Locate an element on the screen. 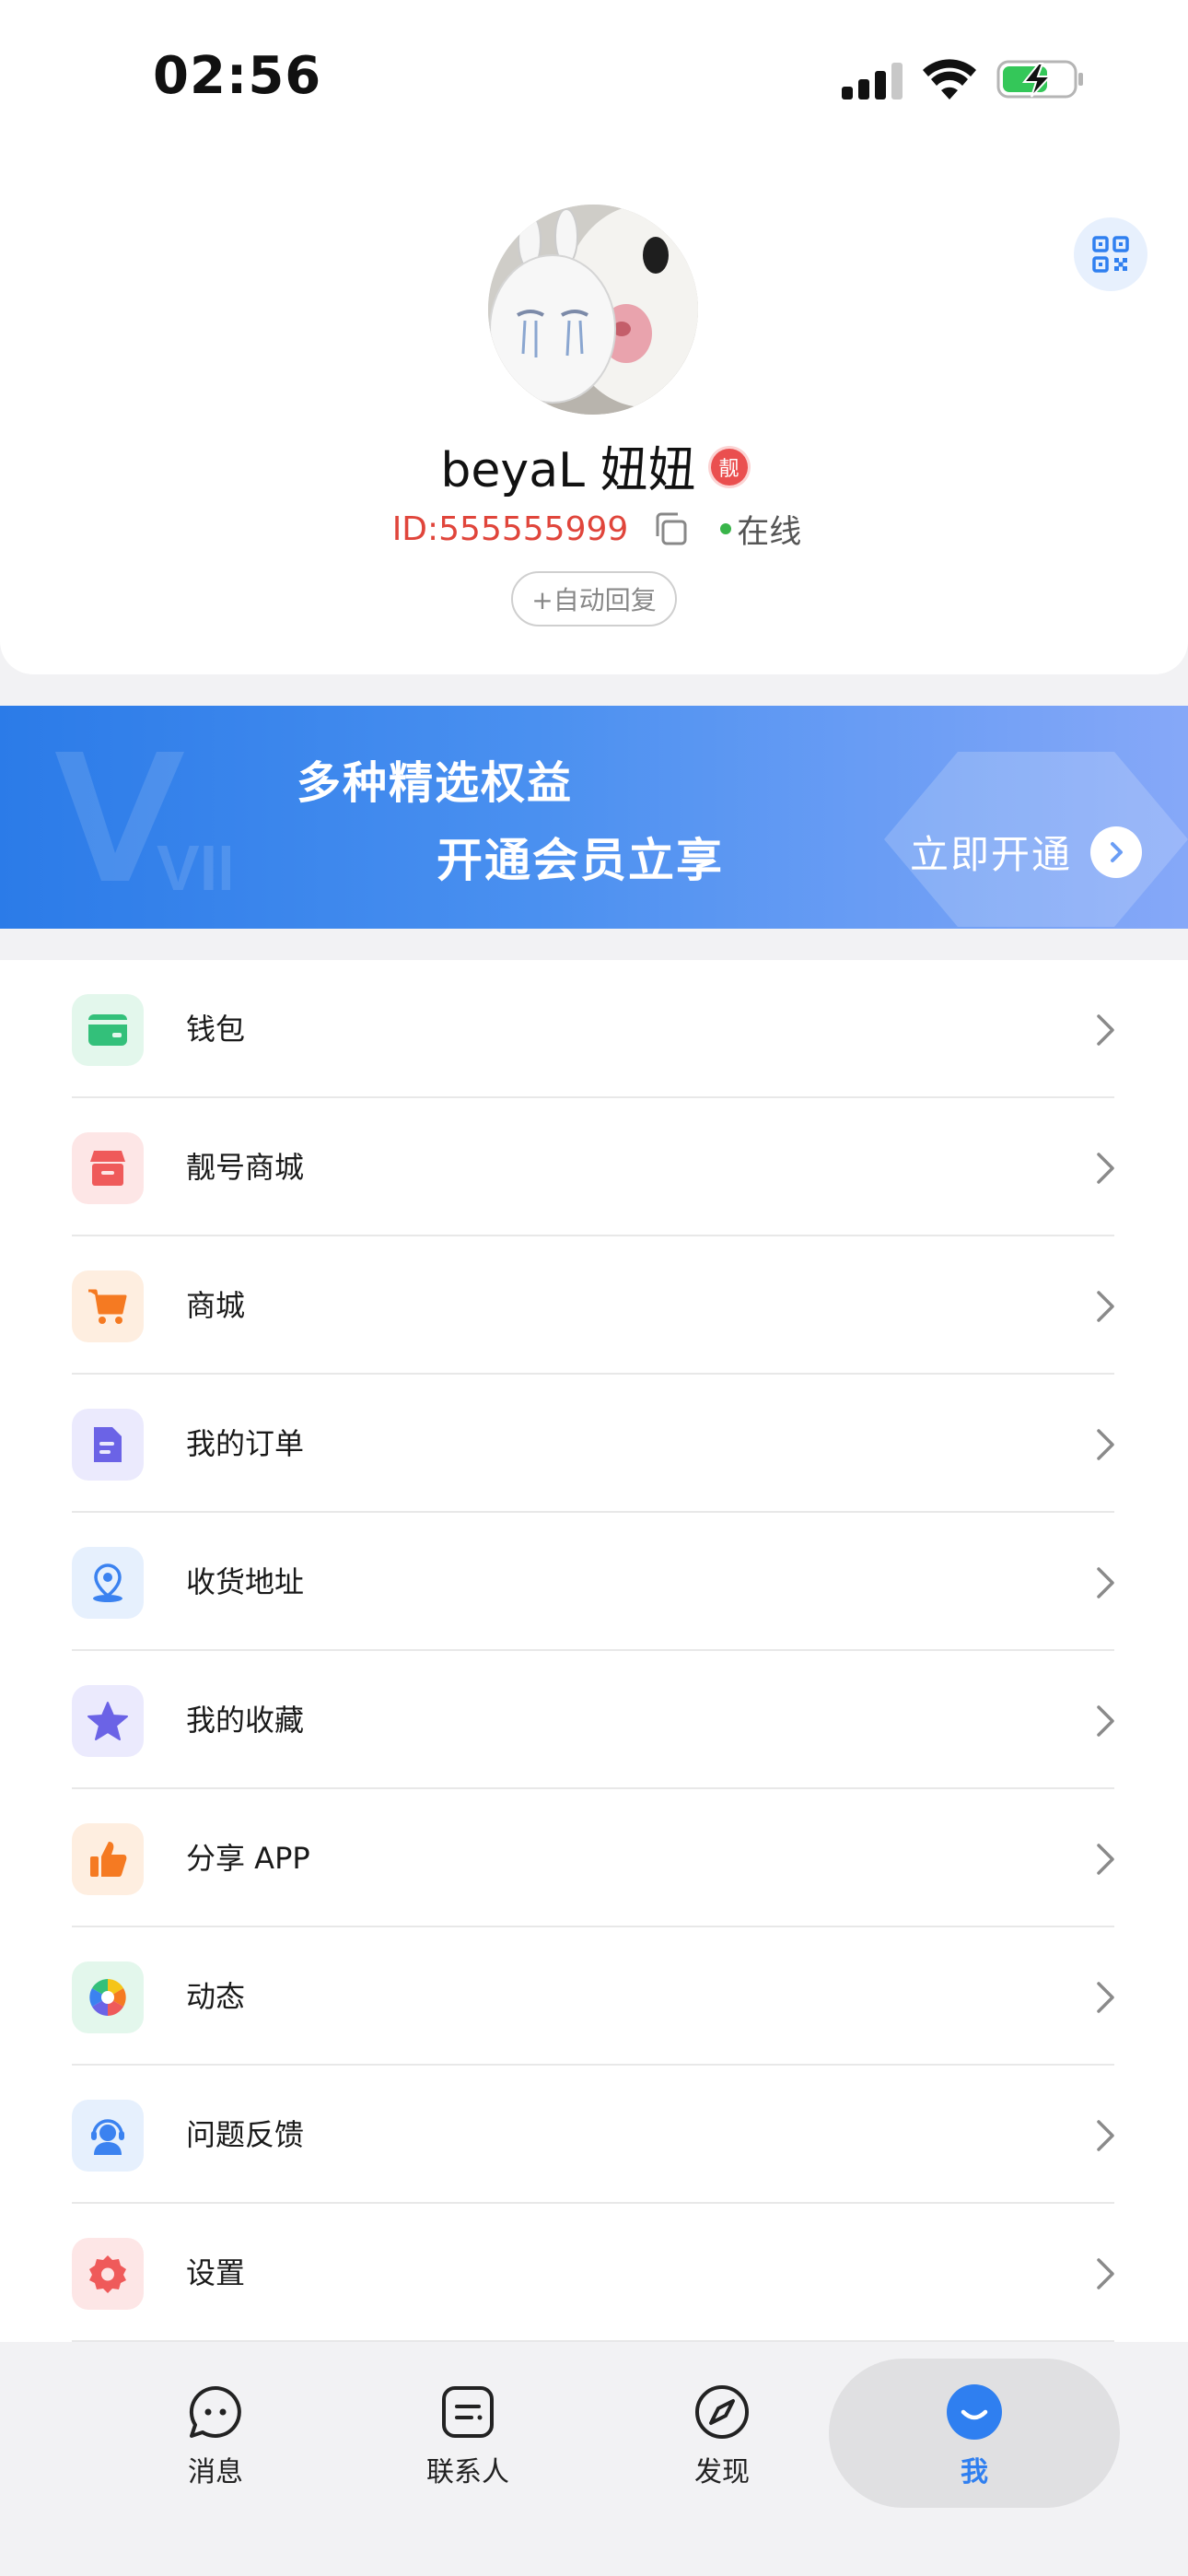 The height and width of the screenshot is (2576, 1188). avatar is located at coordinates (593, 310).